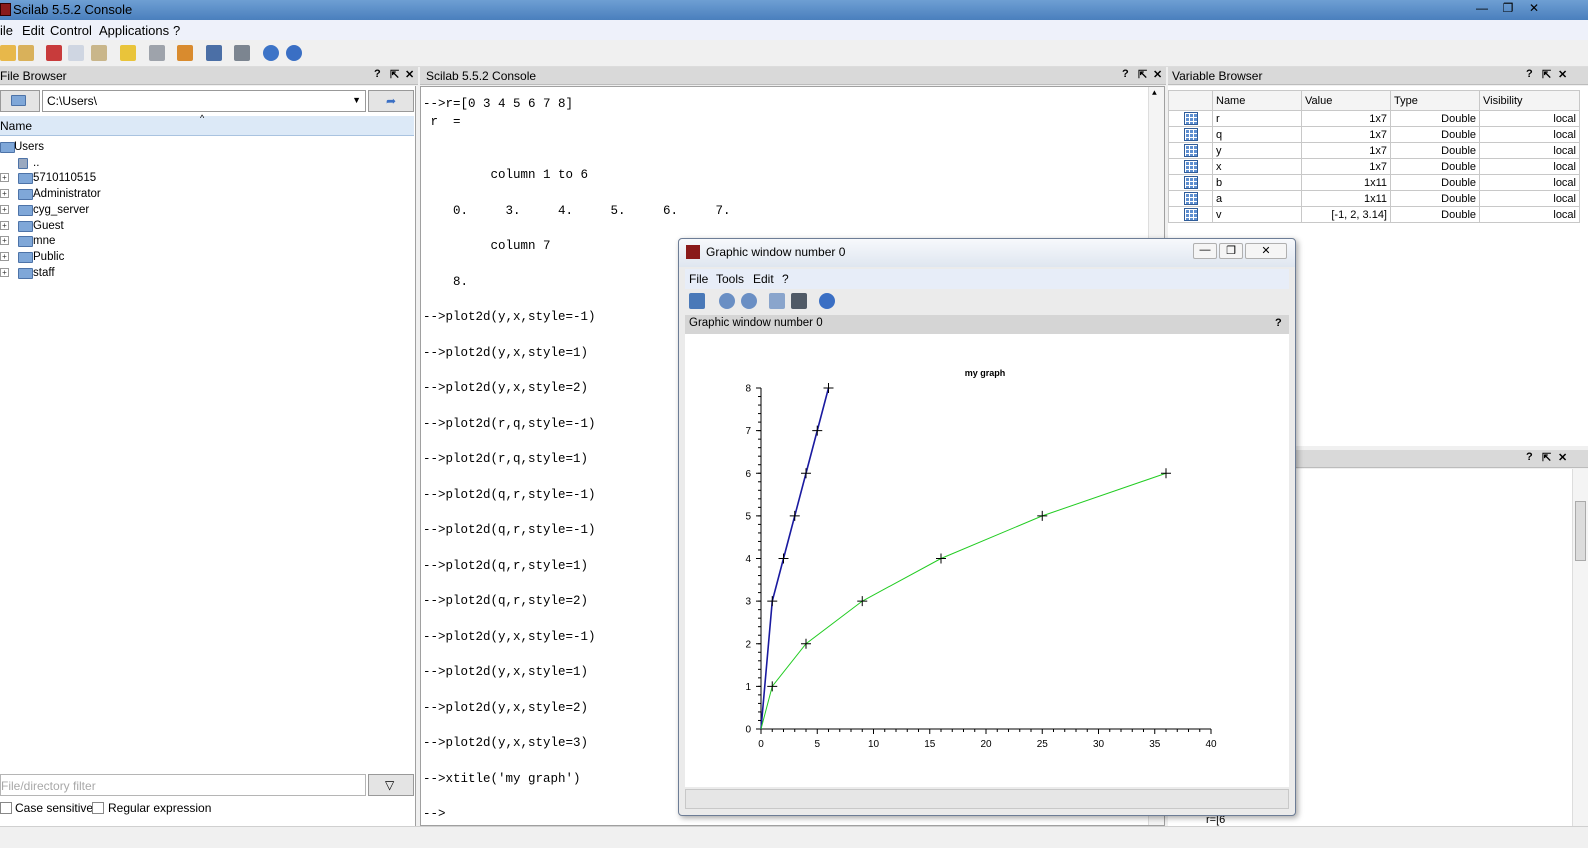  Describe the element at coordinates (1257, 100) in the screenshot. I see `col-name: Name` at that location.